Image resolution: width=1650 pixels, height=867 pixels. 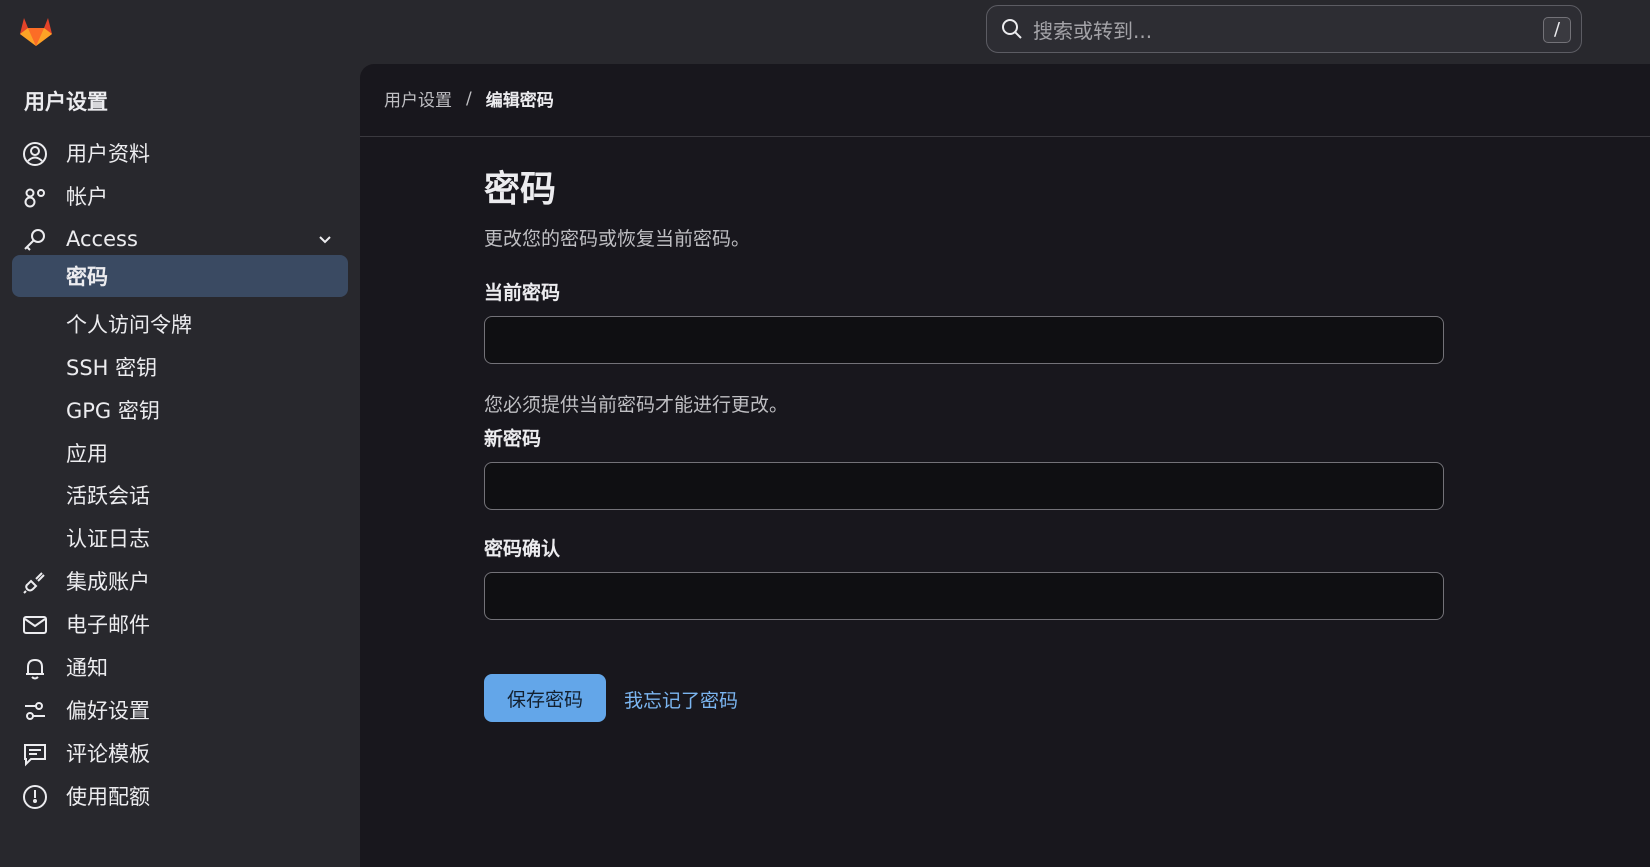 I want to click on bell-icon, so click(x=35, y=669).